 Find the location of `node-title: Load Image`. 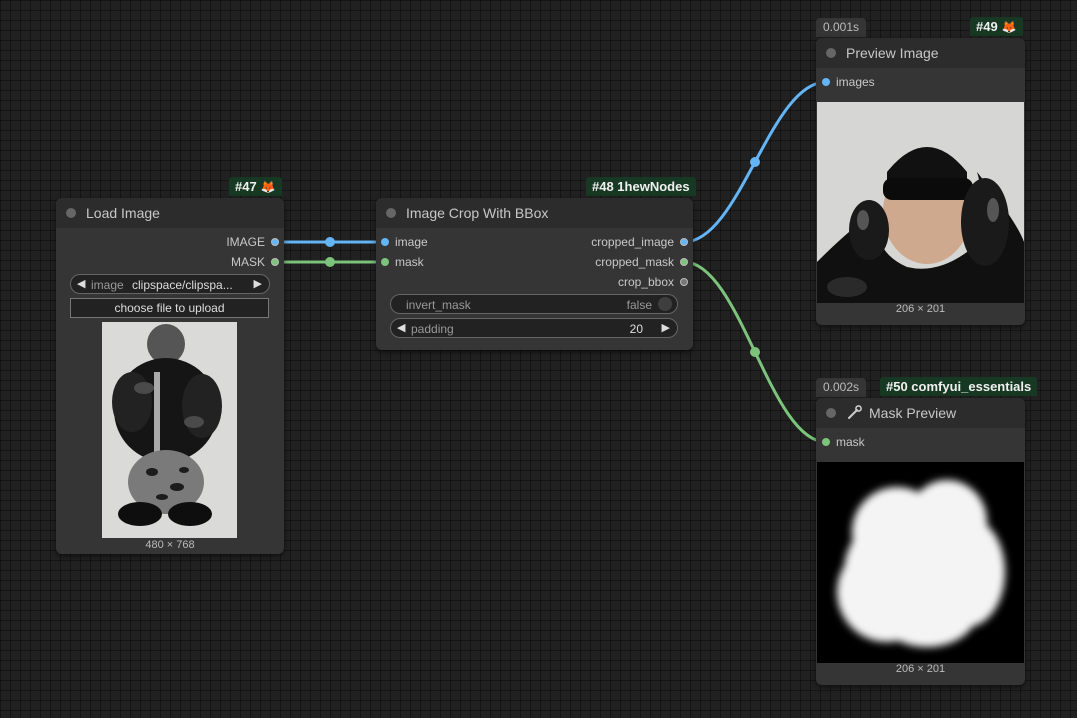

node-title: Load Image is located at coordinates (123, 213).